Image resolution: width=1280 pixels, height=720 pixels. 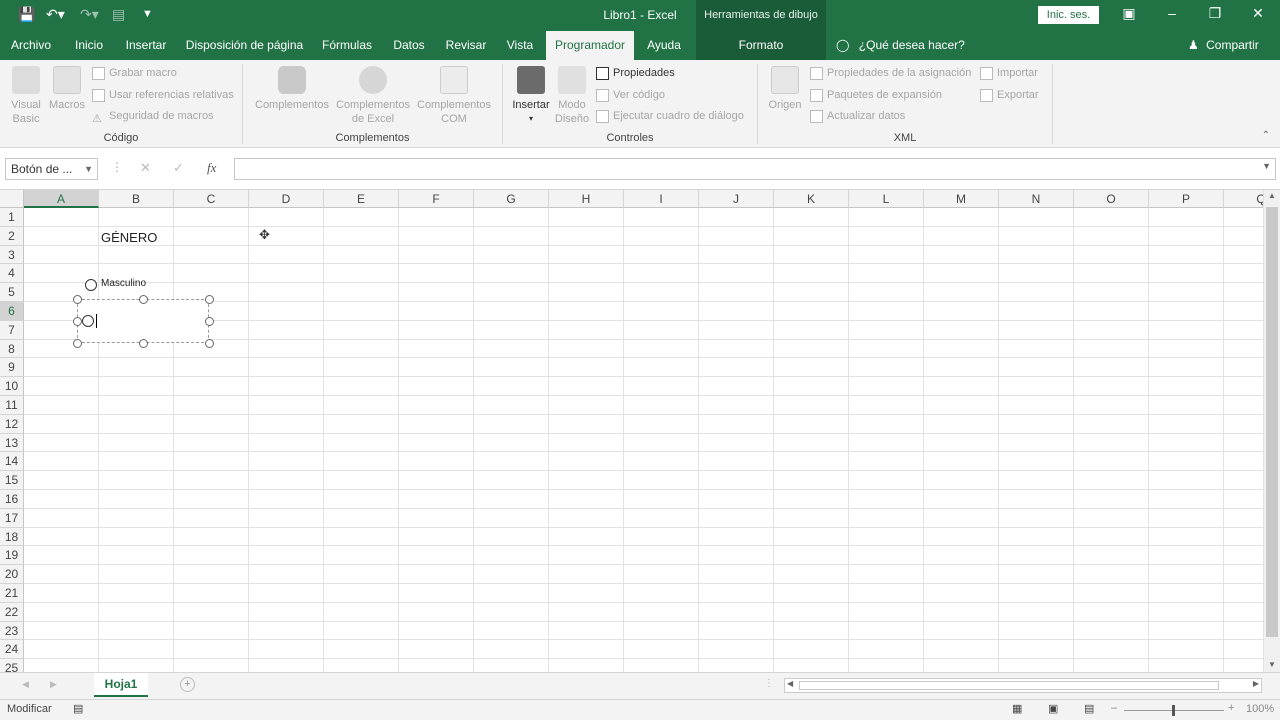 I want to click on form-icon: ▤, so click(x=118, y=14).